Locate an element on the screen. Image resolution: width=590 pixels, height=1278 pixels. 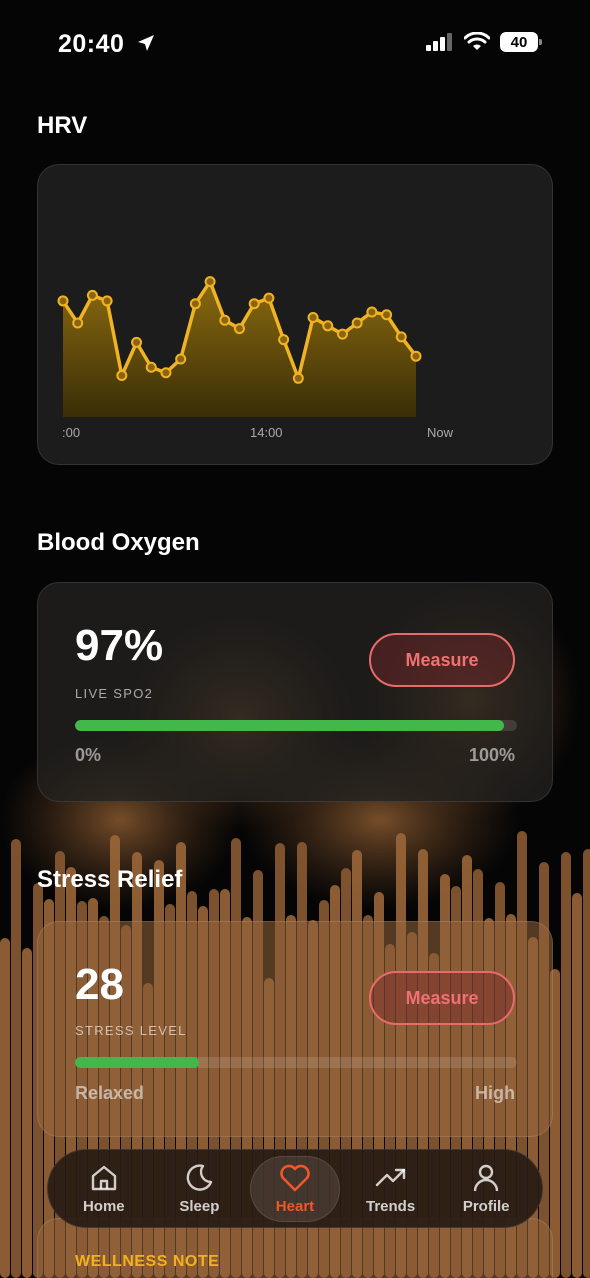
wifi-icon is located at coordinates (477, 41).